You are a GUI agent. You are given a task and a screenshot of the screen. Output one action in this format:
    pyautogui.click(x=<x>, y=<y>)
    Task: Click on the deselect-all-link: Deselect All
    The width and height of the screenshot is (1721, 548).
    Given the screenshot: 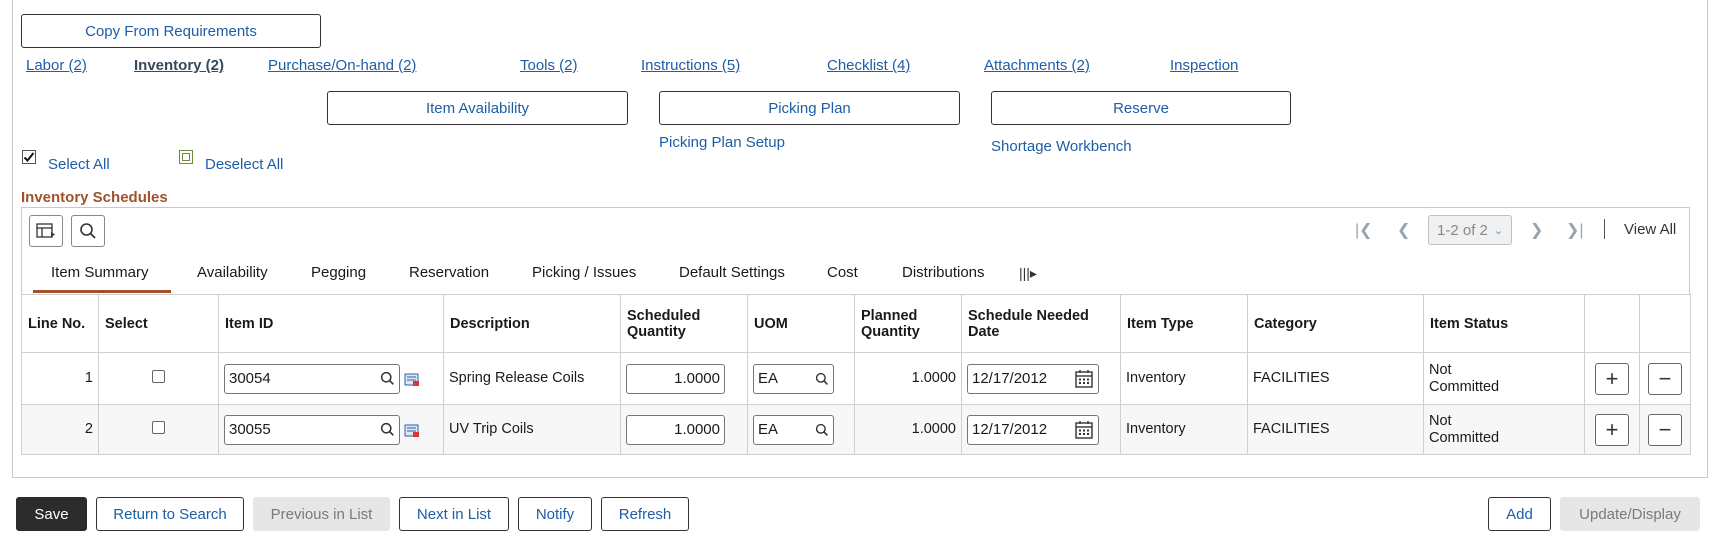 What is the action you would take?
    pyautogui.click(x=244, y=164)
    